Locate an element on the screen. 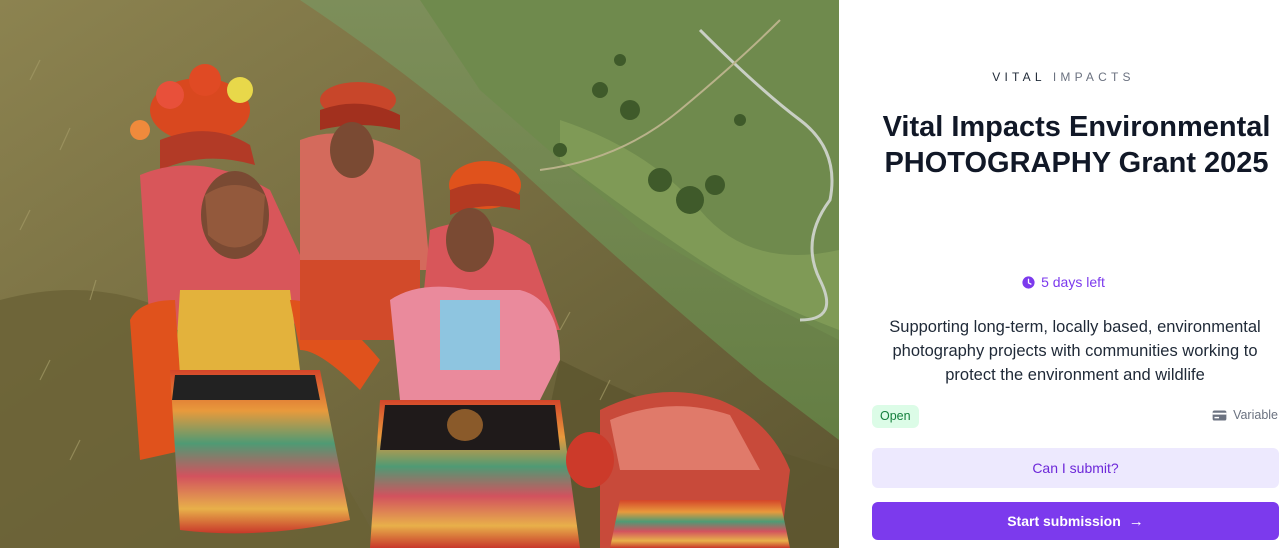 This screenshot has height=548, width=1288. vital-impacts-logo: VITAL IMPACTS is located at coordinates (1063, 77).